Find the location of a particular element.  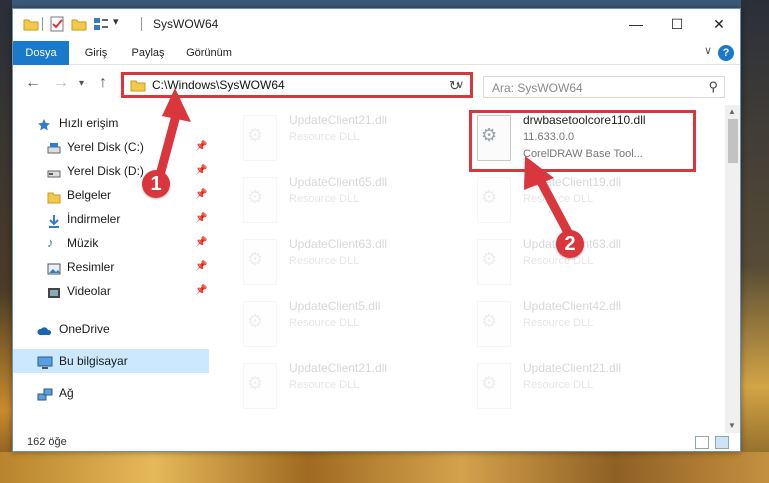

cloud-icon is located at coordinates (44, 329).